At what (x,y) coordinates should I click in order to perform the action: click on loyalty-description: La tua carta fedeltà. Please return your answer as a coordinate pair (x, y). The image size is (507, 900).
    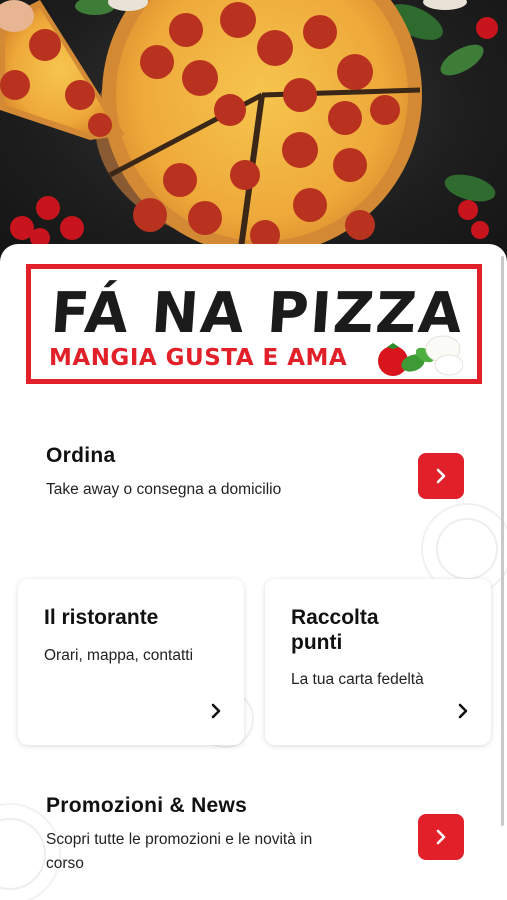
    Looking at the image, I should click on (357, 679).